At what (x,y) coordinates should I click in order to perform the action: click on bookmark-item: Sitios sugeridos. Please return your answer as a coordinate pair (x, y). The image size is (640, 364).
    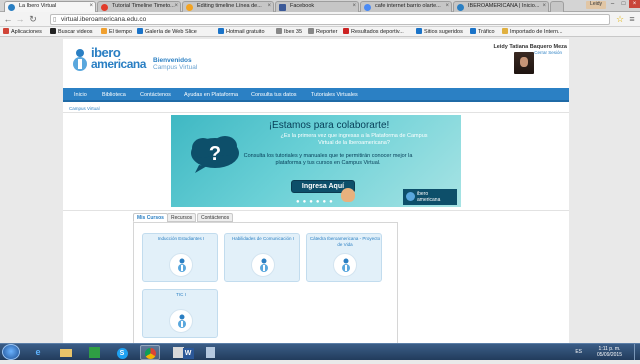
    Looking at the image, I should click on (439, 32).